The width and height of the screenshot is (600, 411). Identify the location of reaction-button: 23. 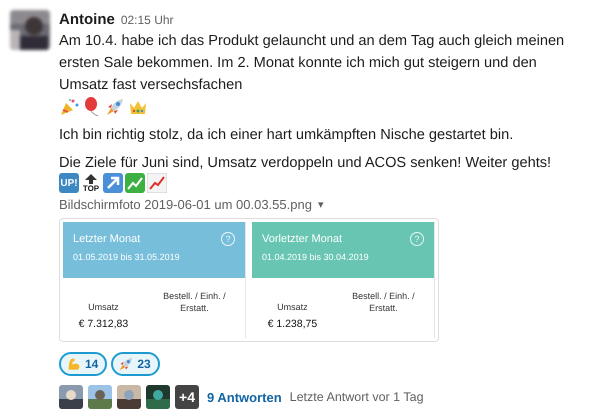
(135, 364).